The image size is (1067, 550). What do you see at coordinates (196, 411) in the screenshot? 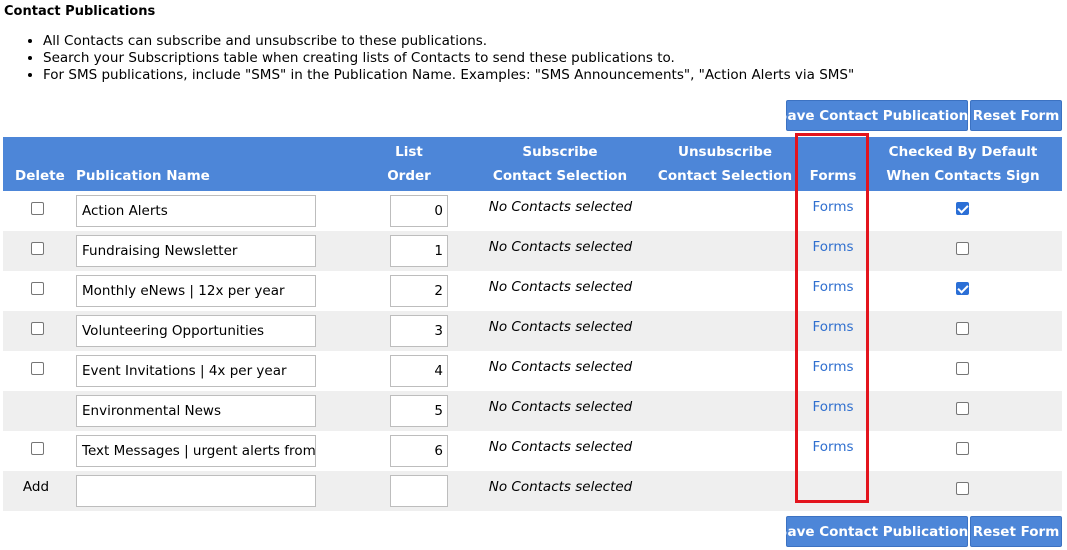
I see `publication-name-input: Environmental News` at bounding box center [196, 411].